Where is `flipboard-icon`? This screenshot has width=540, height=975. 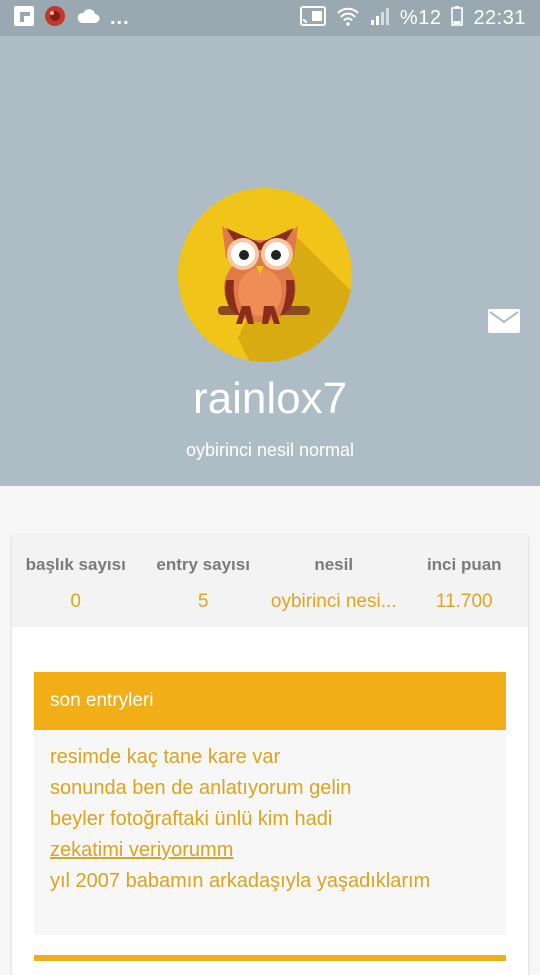
flipboard-icon is located at coordinates (24, 18).